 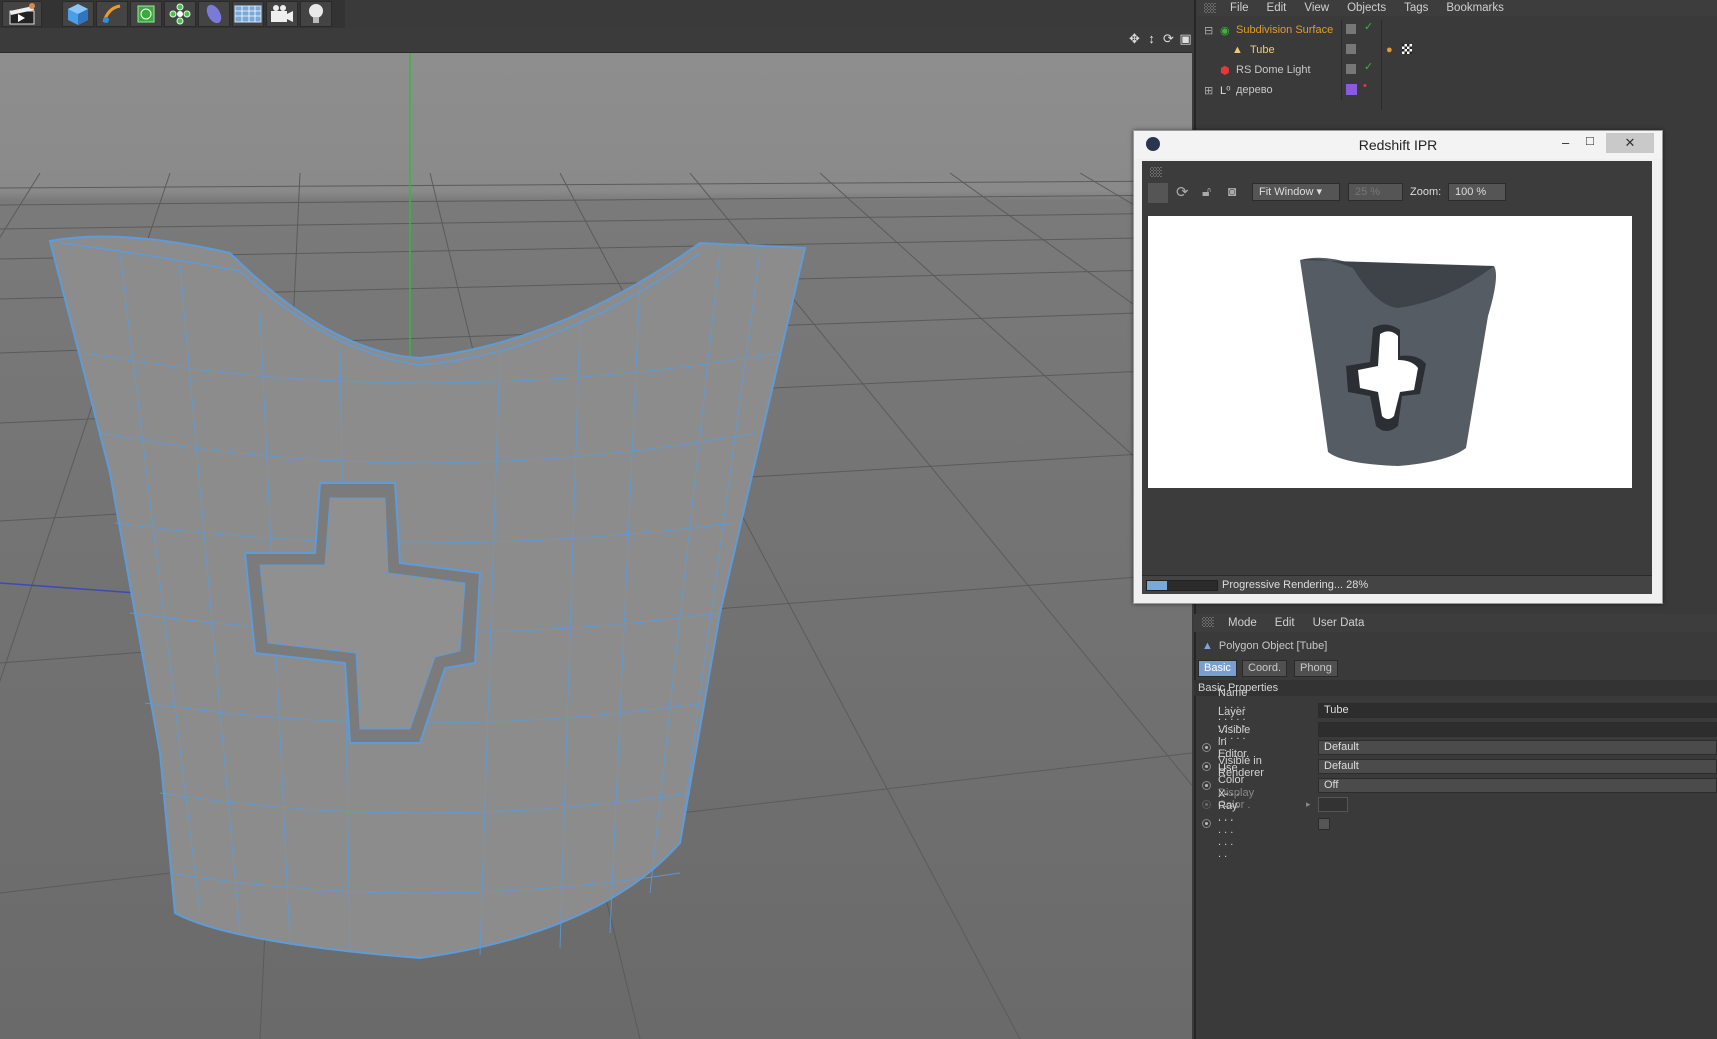 I want to click on close-icon: ✕, so click(x=1630, y=143).